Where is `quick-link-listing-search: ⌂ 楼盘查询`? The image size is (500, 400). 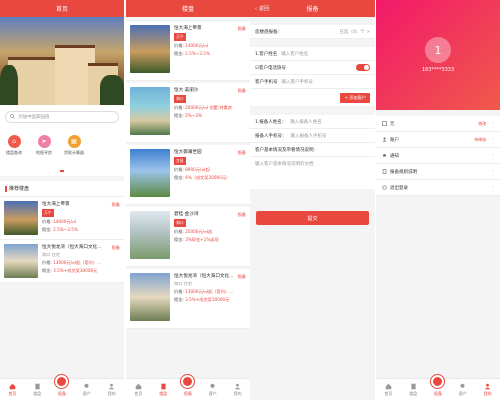
quick-link-listing-search: ⌂ 楼盘查询 is located at coordinates (14, 145).